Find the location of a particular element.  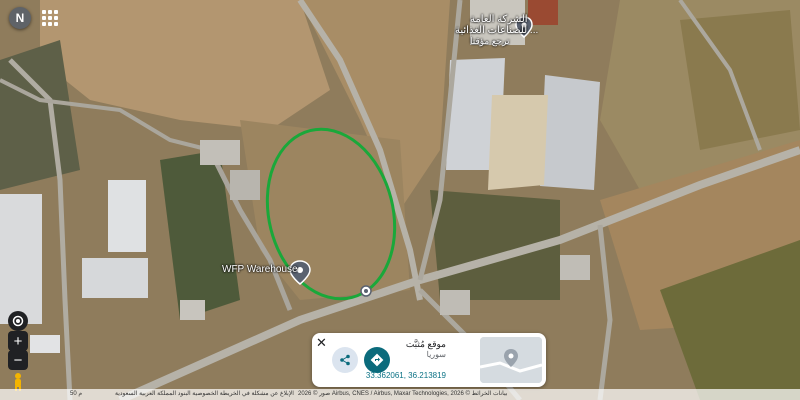

company-label-line1: الشركة العامة is located at coordinates (499, 19).